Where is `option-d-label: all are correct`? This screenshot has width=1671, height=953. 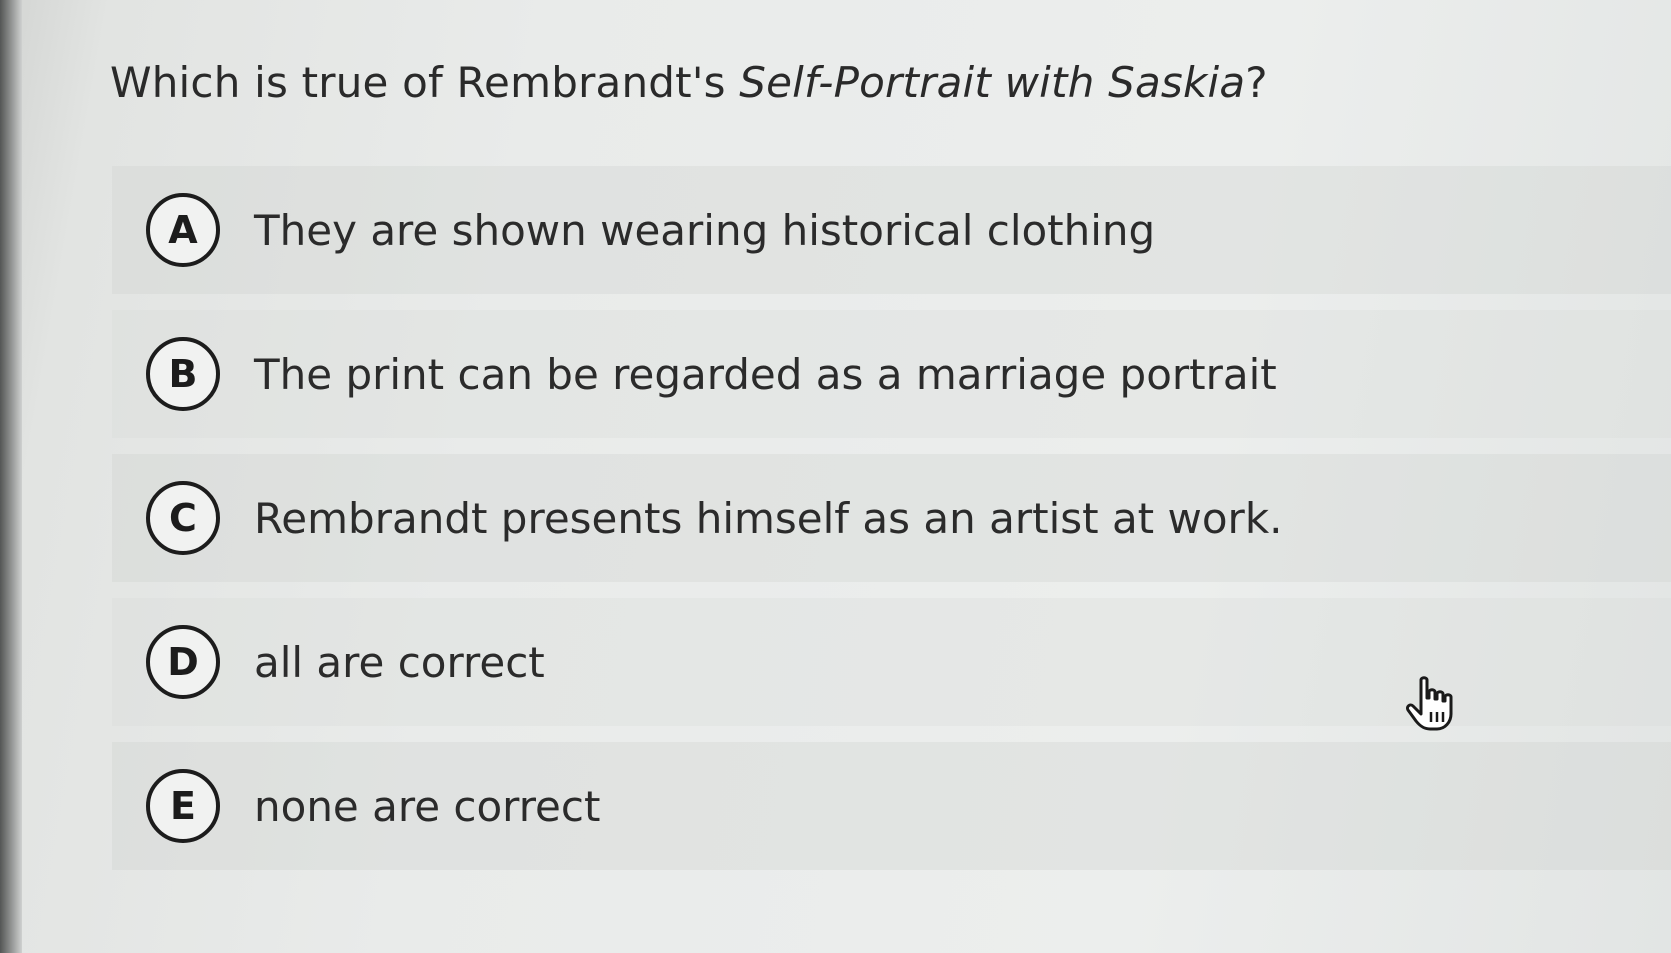
option-d-label: all are correct is located at coordinates (399, 662).